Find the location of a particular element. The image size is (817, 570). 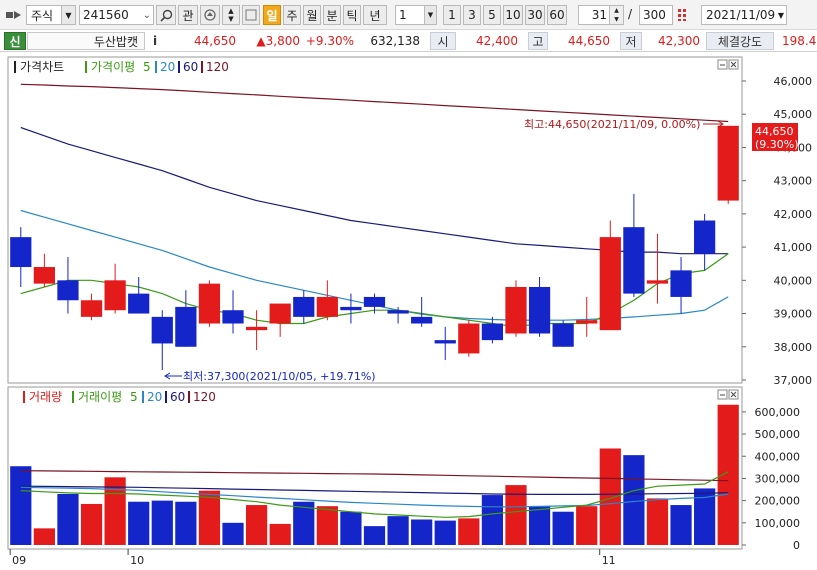

current-price: 44,650 is located at coordinates (205, 41).